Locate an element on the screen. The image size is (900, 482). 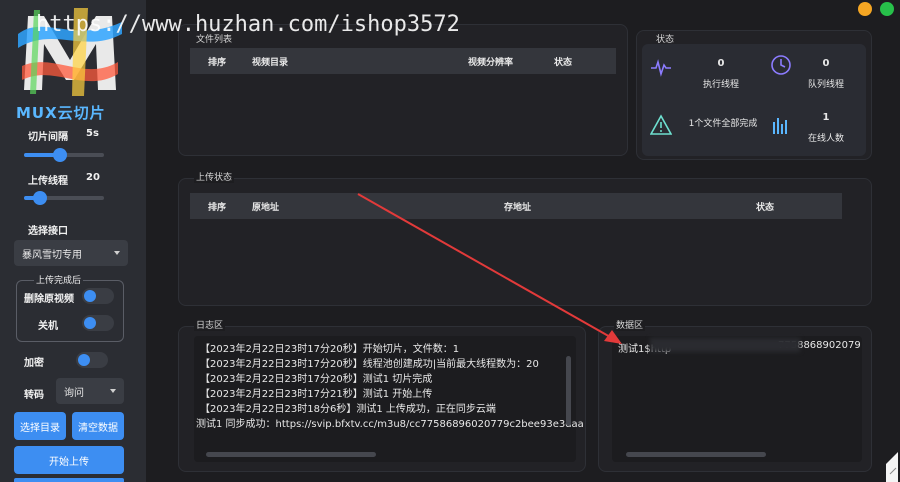
maximize-button is located at coordinates (887, 9).